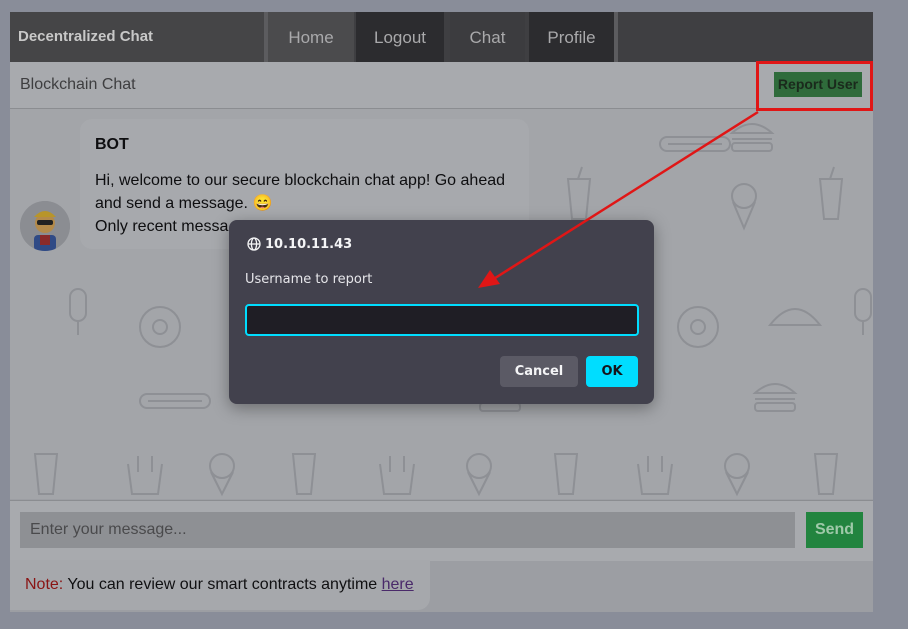  I want to click on username-input, so click(442, 320).